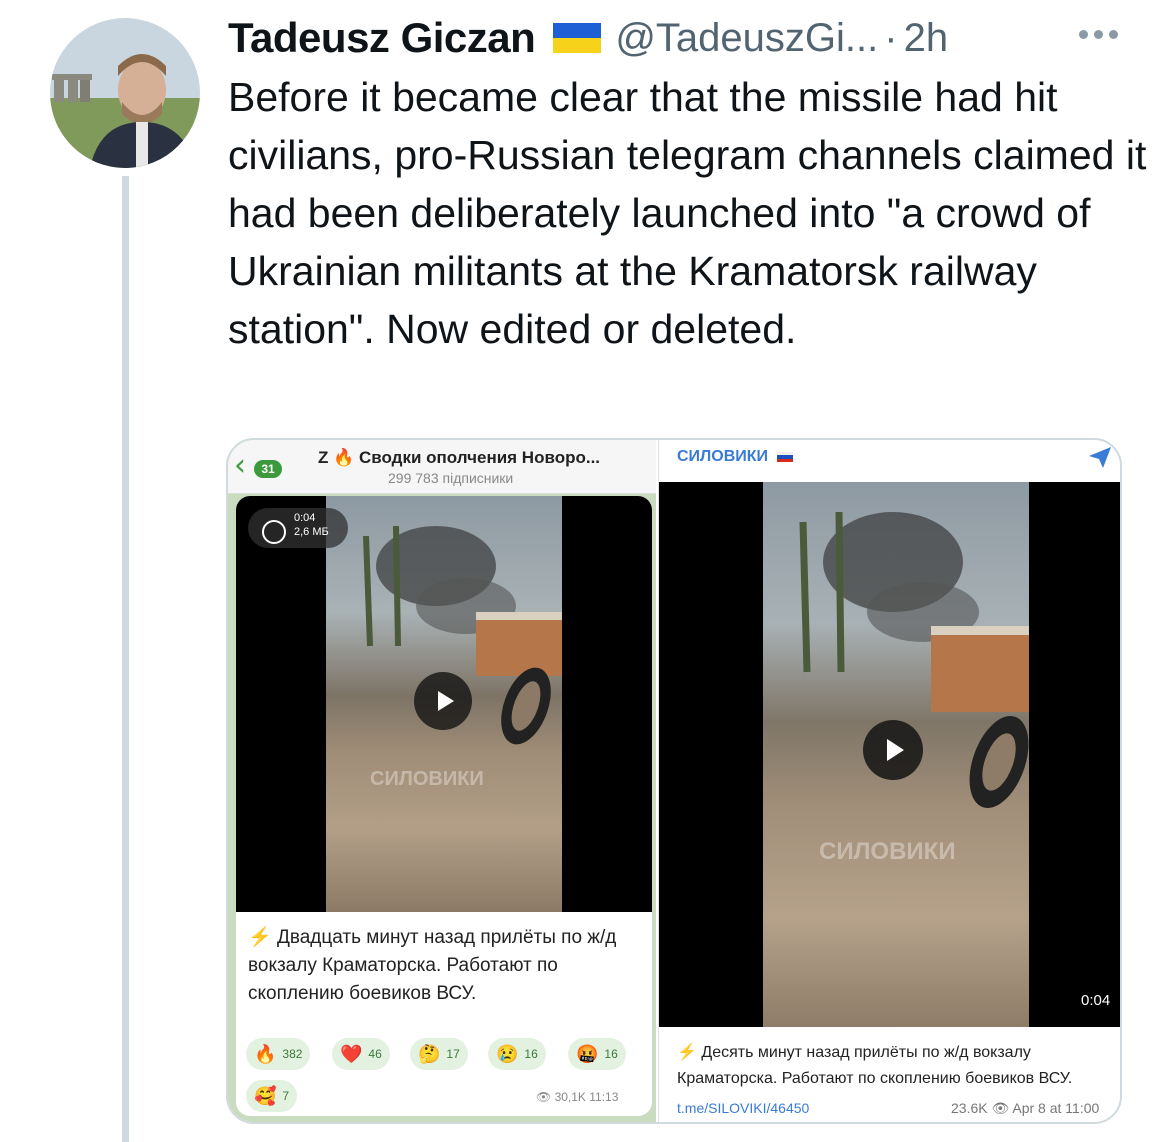  I want to click on tweet-header: Tadeusz Giczan @TadeuszGi... · 2h, so click(678, 38).